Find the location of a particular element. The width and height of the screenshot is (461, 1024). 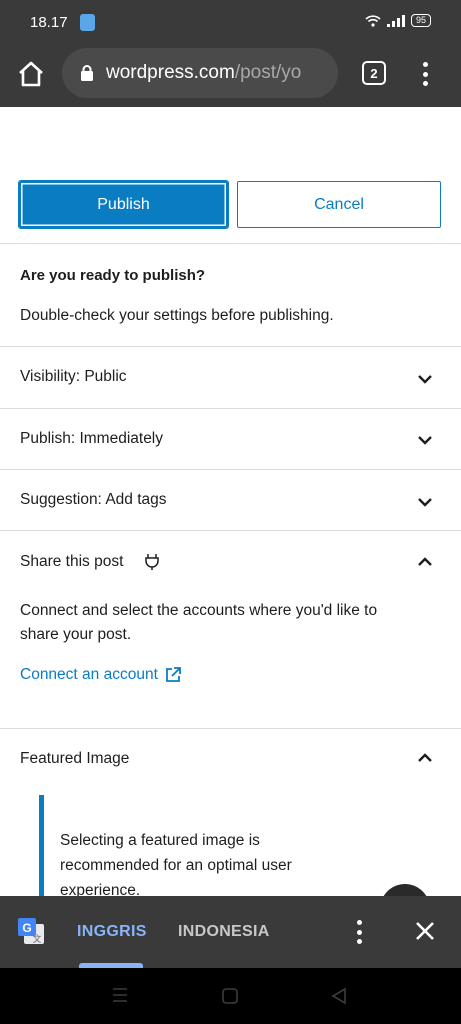

url-host: wordpress.com is located at coordinates (170, 72).